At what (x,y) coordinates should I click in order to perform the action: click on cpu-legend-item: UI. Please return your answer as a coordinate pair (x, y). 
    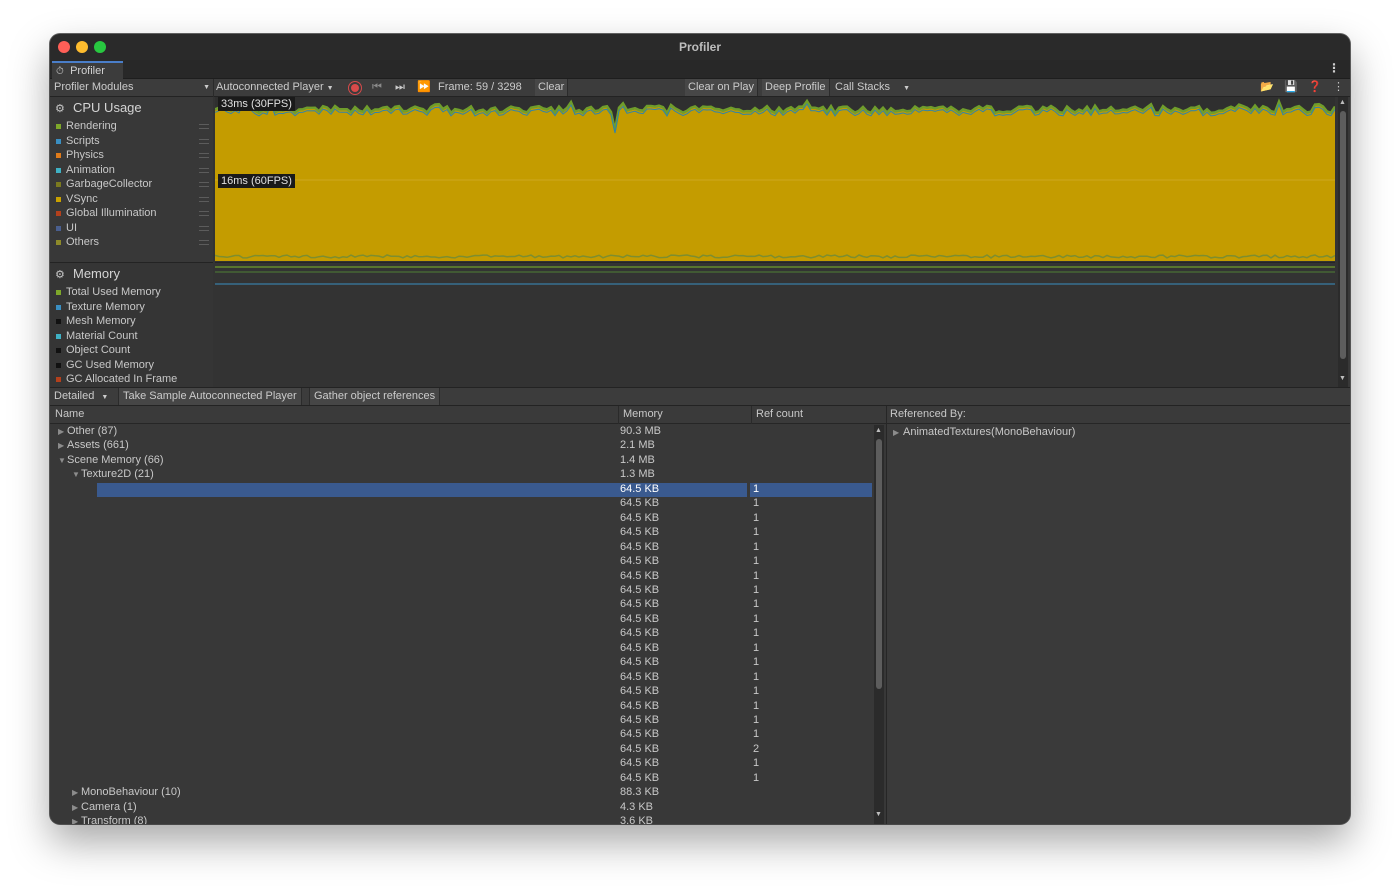
    Looking at the image, I should click on (134, 229).